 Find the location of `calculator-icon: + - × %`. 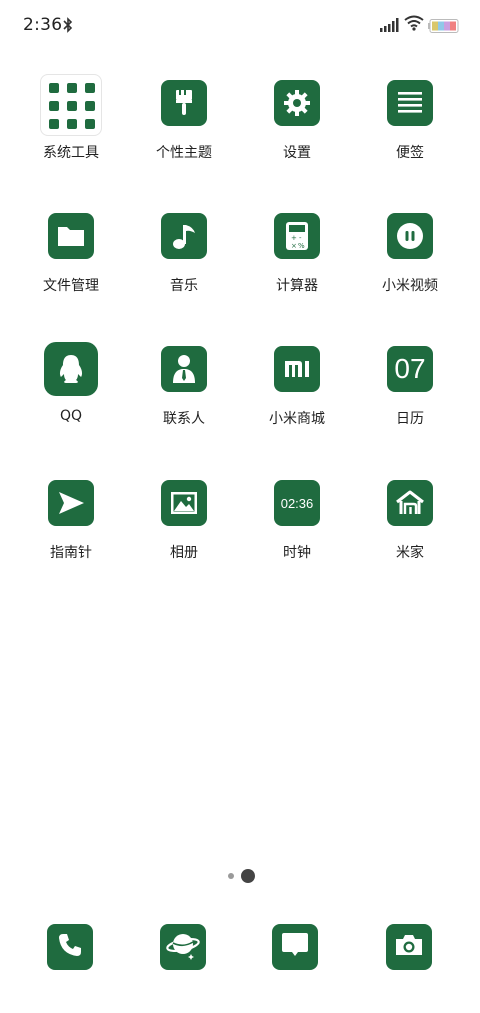

calculator-icon: + - × % is located at coordinates (297, 236).